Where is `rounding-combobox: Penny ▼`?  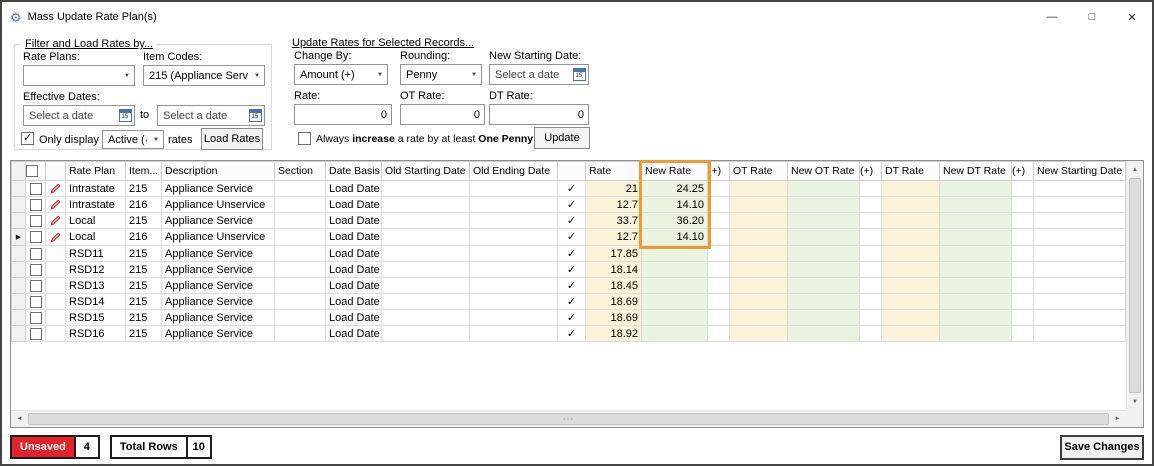 rounding-combobox: Penny ▼ is located at coordinates (441, 74).